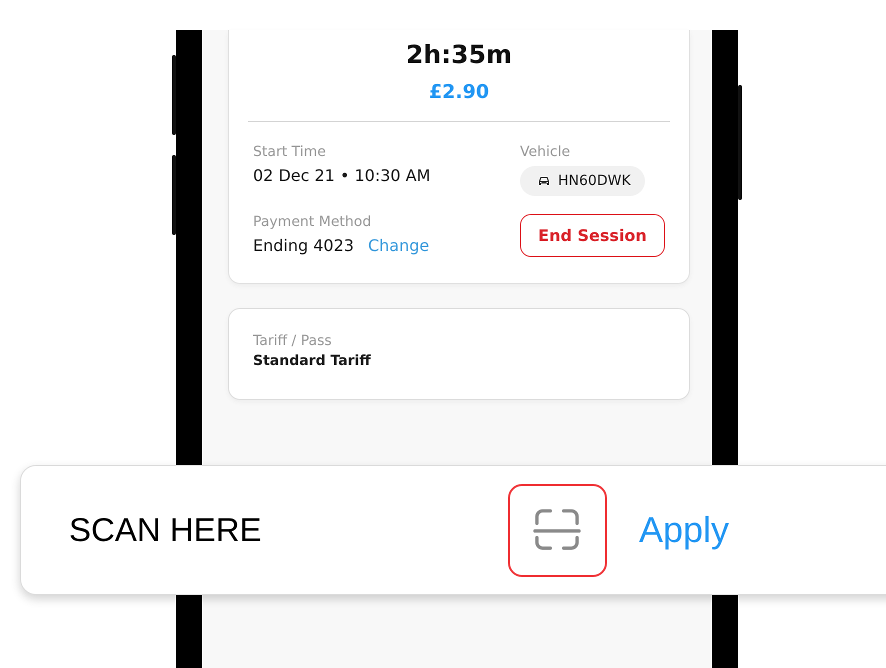 The width and height of the screenshot is (886, 668). Describe the element at coordinates (459, 54) in the screenshot. I see `duration-text: 2h:35m` at that location.